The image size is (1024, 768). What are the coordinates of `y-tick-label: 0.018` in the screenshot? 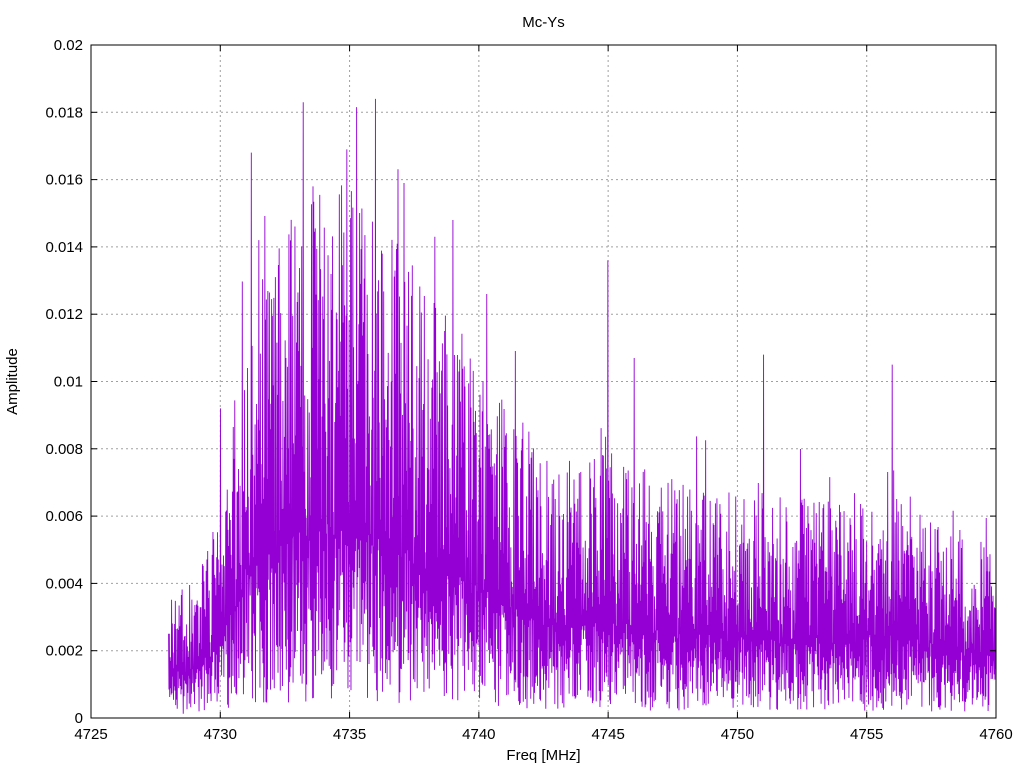 It's located at (64, 112).